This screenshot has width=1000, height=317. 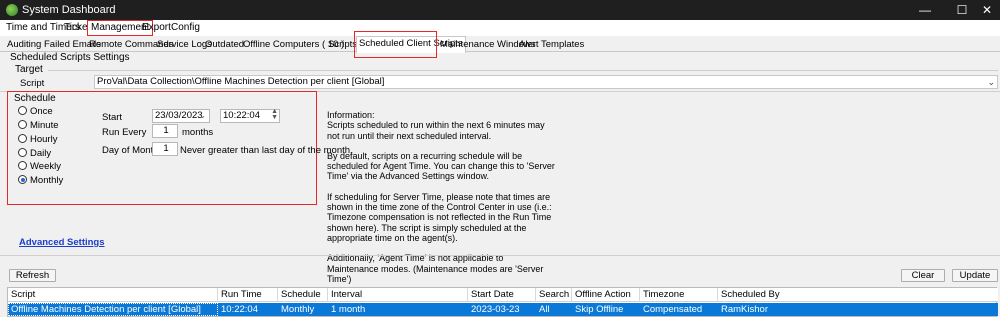 What do you see at coordinates (70, 57) in the screenshot?
I see `settings-section-title: Scheduled Scripts Settings` at bounding box center [70, 57].